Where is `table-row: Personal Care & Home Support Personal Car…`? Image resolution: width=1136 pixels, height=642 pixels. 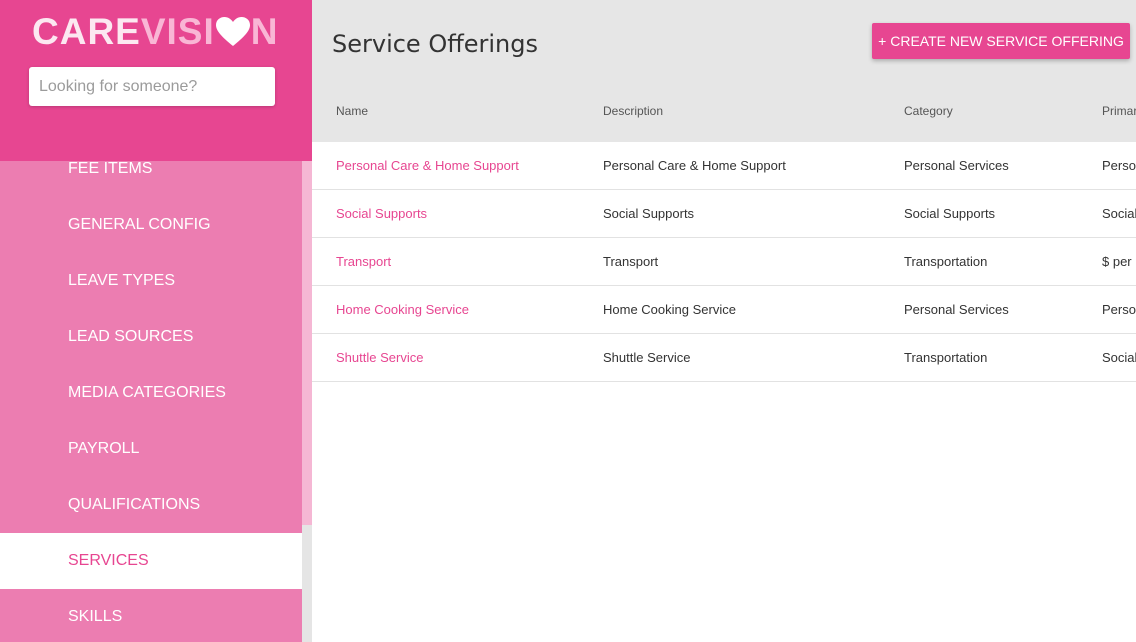 table-row: Personal Care & Home Support Personal Car… is located at coordinates (724, 166).